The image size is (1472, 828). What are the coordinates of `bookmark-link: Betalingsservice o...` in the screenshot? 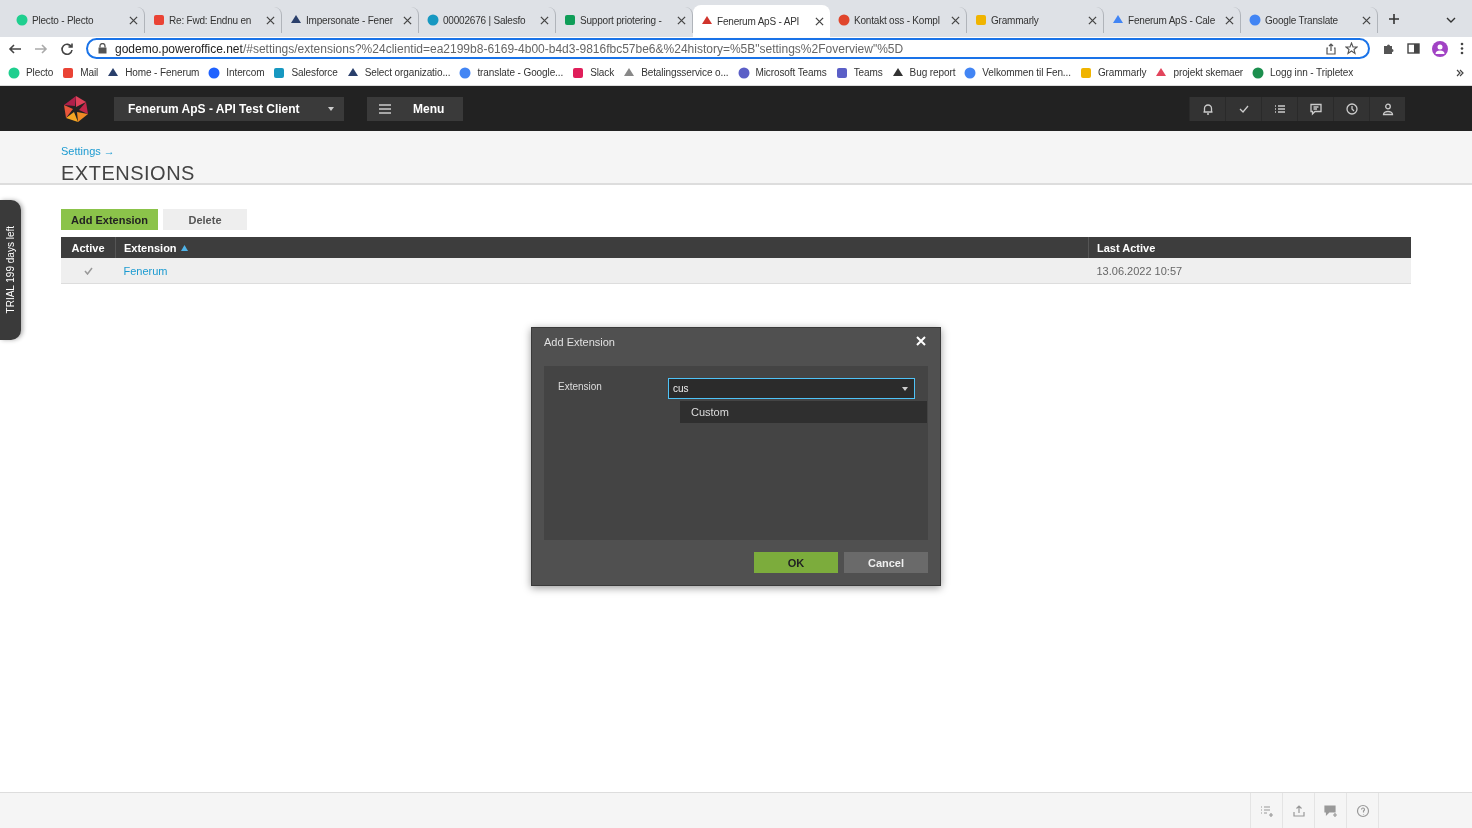 It's located at (676, 72).